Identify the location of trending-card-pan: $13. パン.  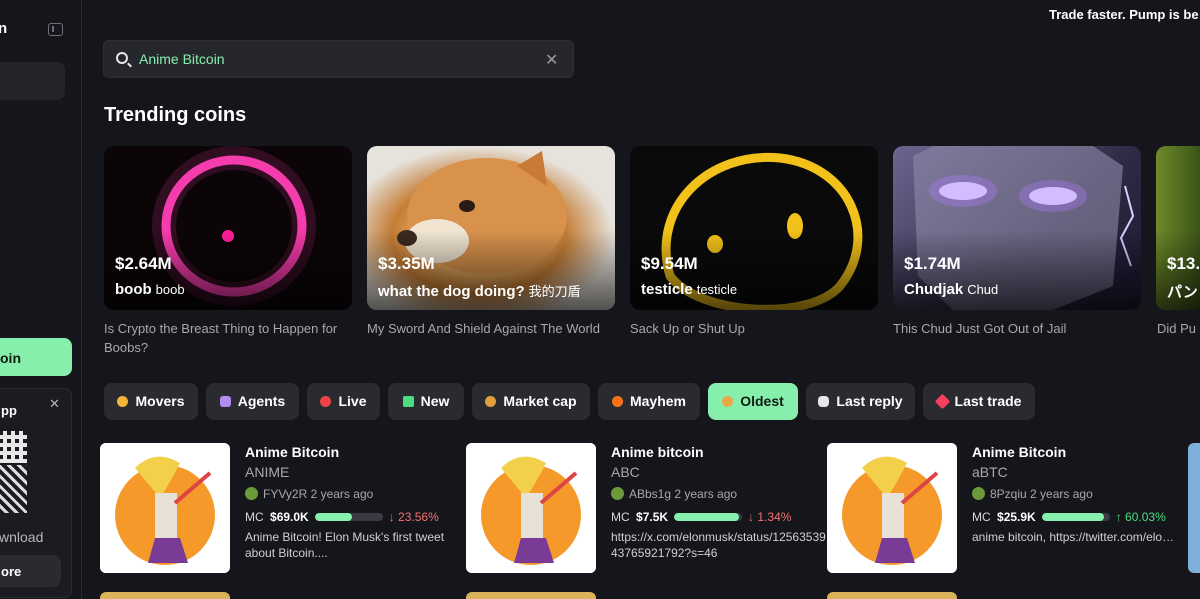
(1178, 228).